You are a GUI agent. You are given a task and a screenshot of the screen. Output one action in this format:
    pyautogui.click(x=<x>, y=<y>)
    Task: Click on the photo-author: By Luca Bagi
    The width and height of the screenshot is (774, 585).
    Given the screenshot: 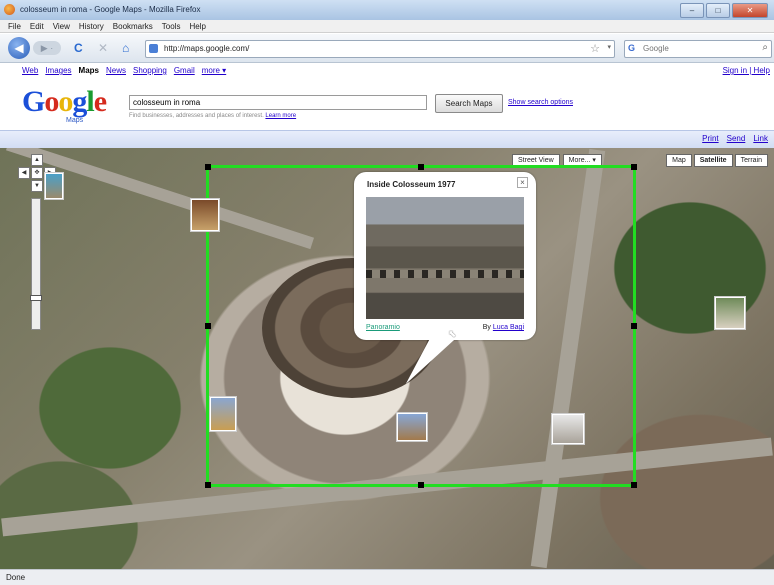 What is the action you would take?
    pyautogui.click(x=503, y=327)
    